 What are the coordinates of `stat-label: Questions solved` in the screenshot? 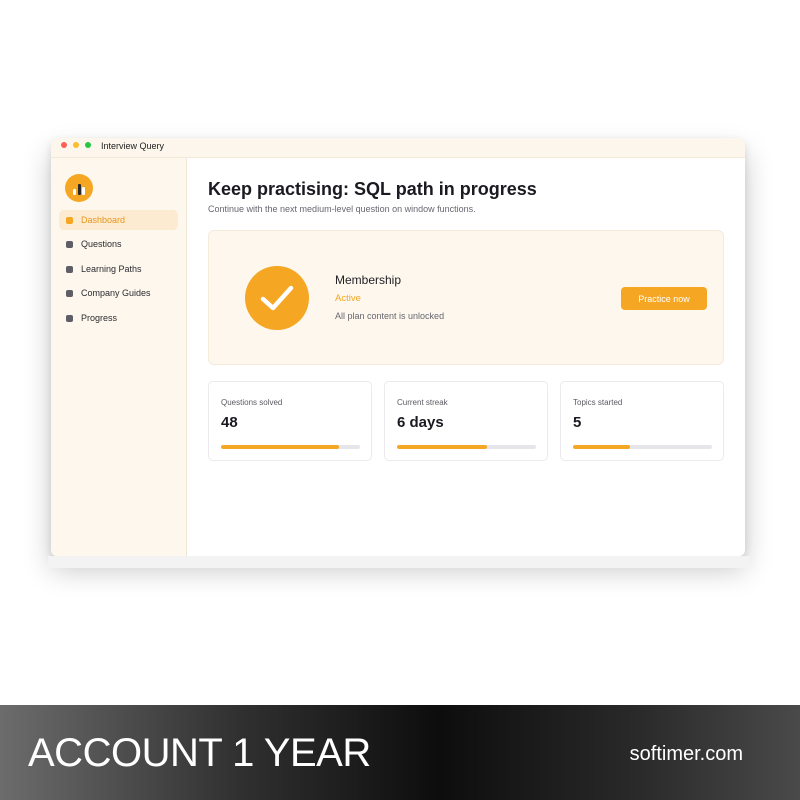 It's located at (252, 402).